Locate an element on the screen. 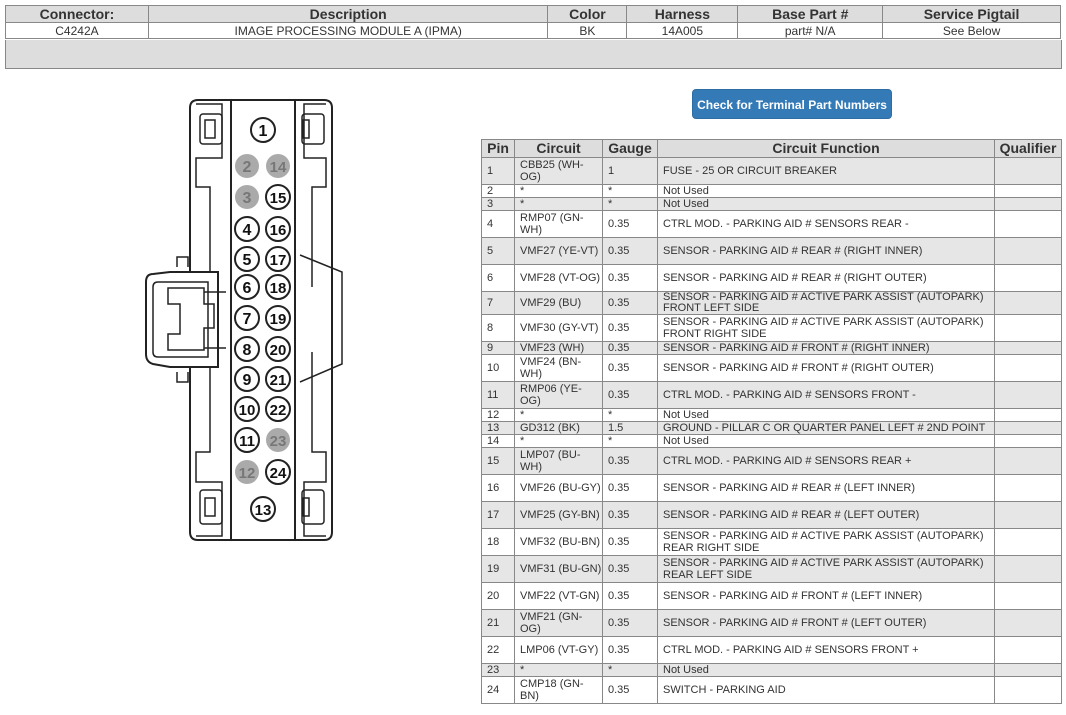 This screenshot has height=715, width=1066. cell-function: SWITCH - PARKING AID is located at coordinates (826, 690).